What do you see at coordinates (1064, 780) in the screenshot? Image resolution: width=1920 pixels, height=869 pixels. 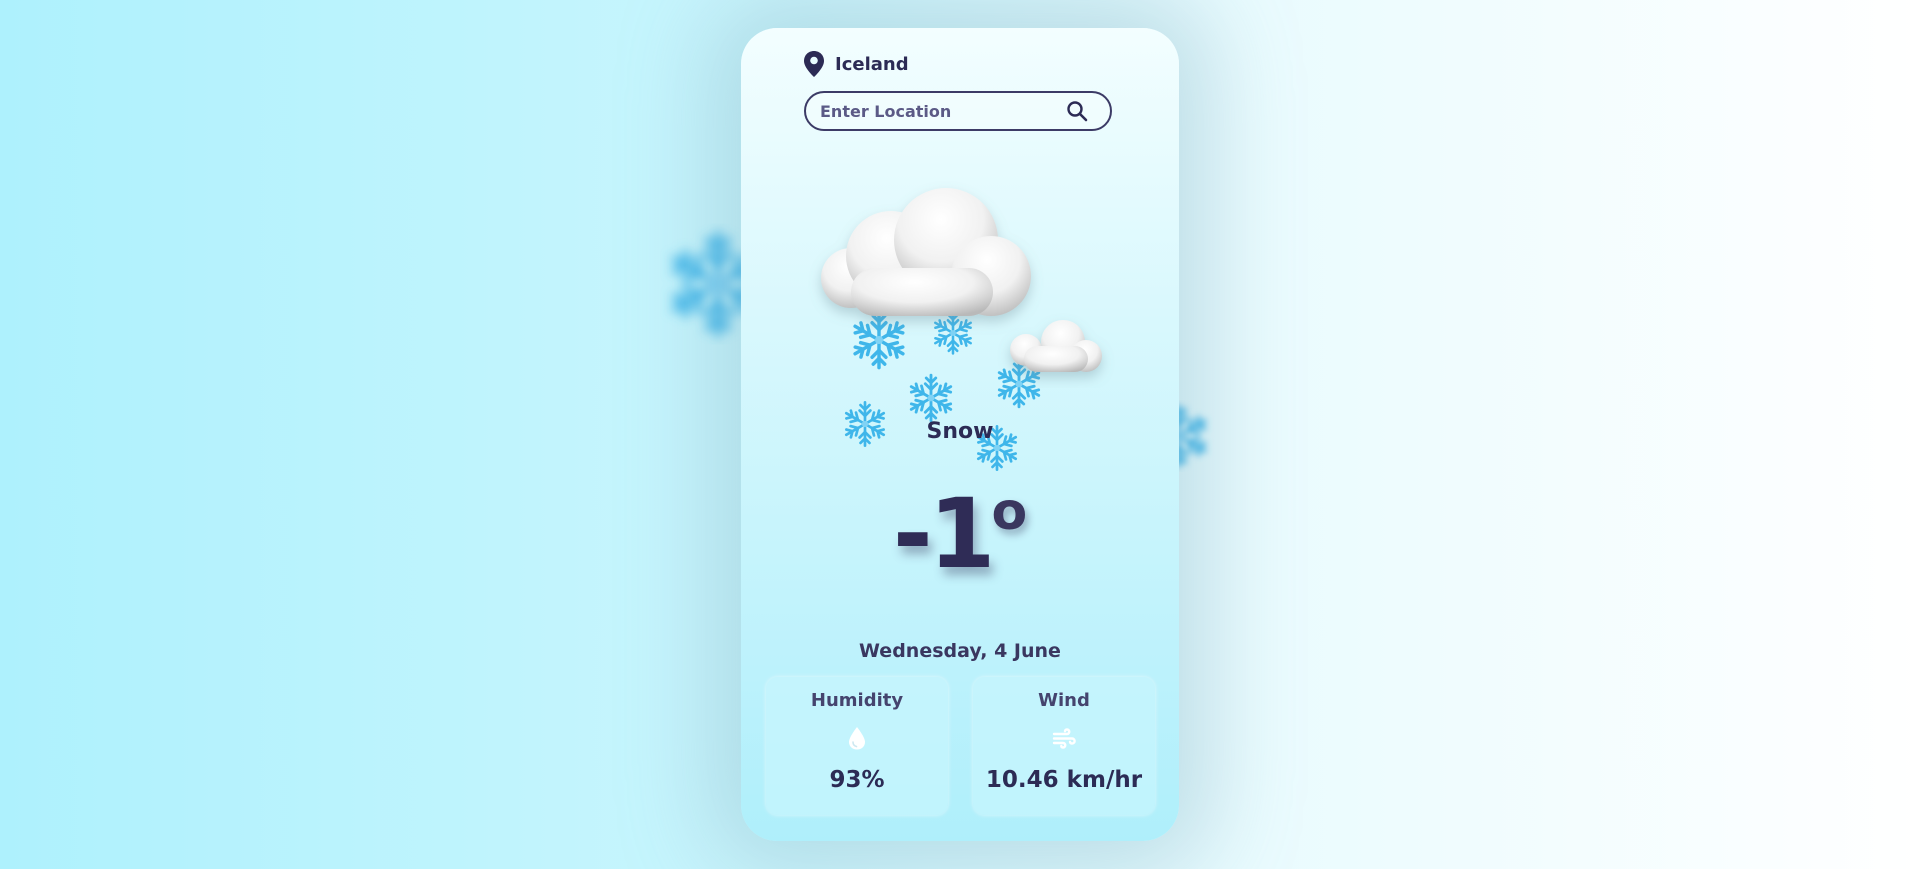 I see `wind-value: 10.46 km/hr` at bounding box center [1064, 780].